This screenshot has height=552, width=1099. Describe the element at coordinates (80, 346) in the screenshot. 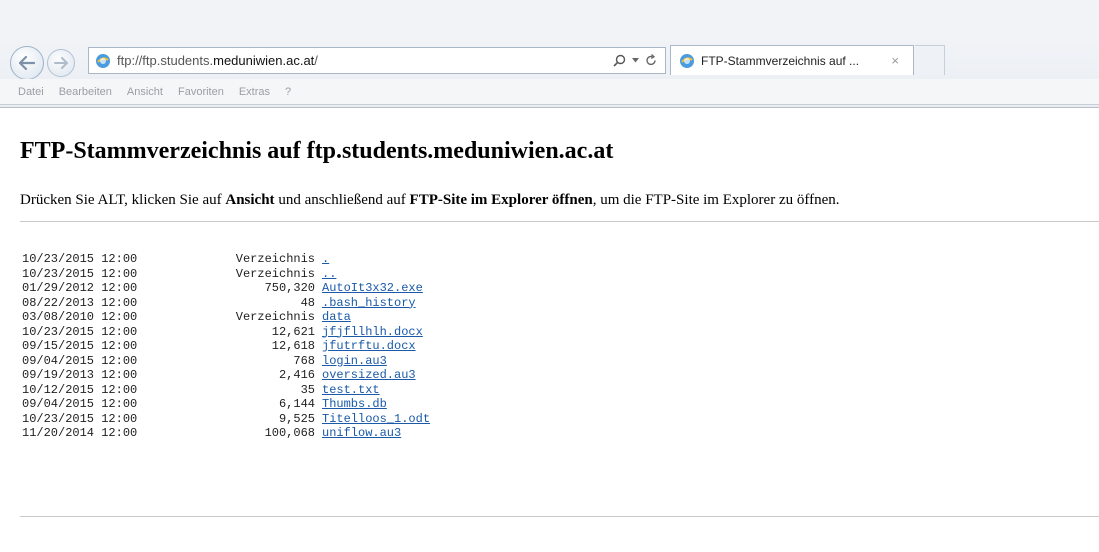

I see `listing-date: 09/15/2015 12:00` at that location.